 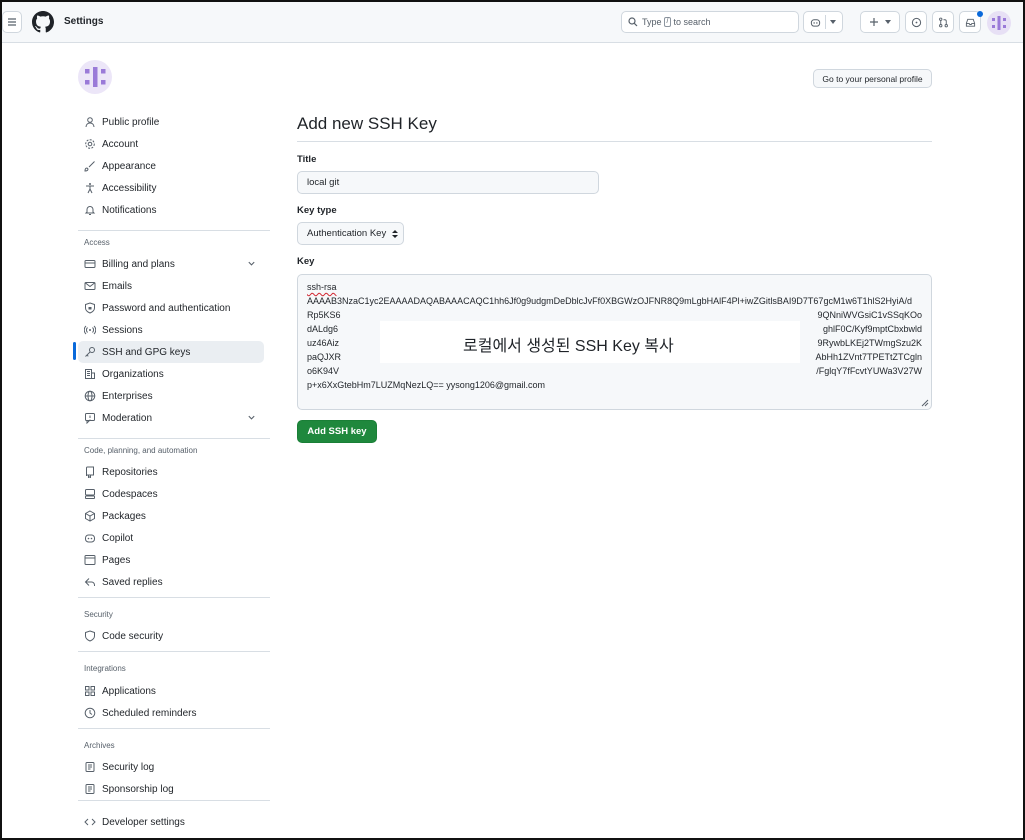 I want to click on sidebar-item-copilot: Copilot, so click(x=171, y=538).